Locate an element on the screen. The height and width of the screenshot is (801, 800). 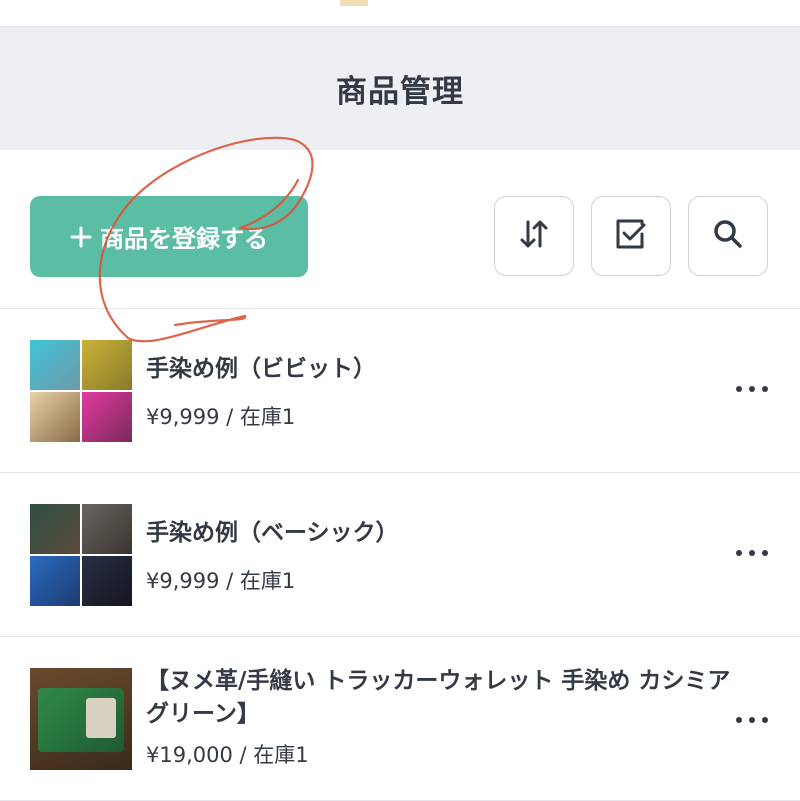
sort-button is located at coordinates (534, 236).